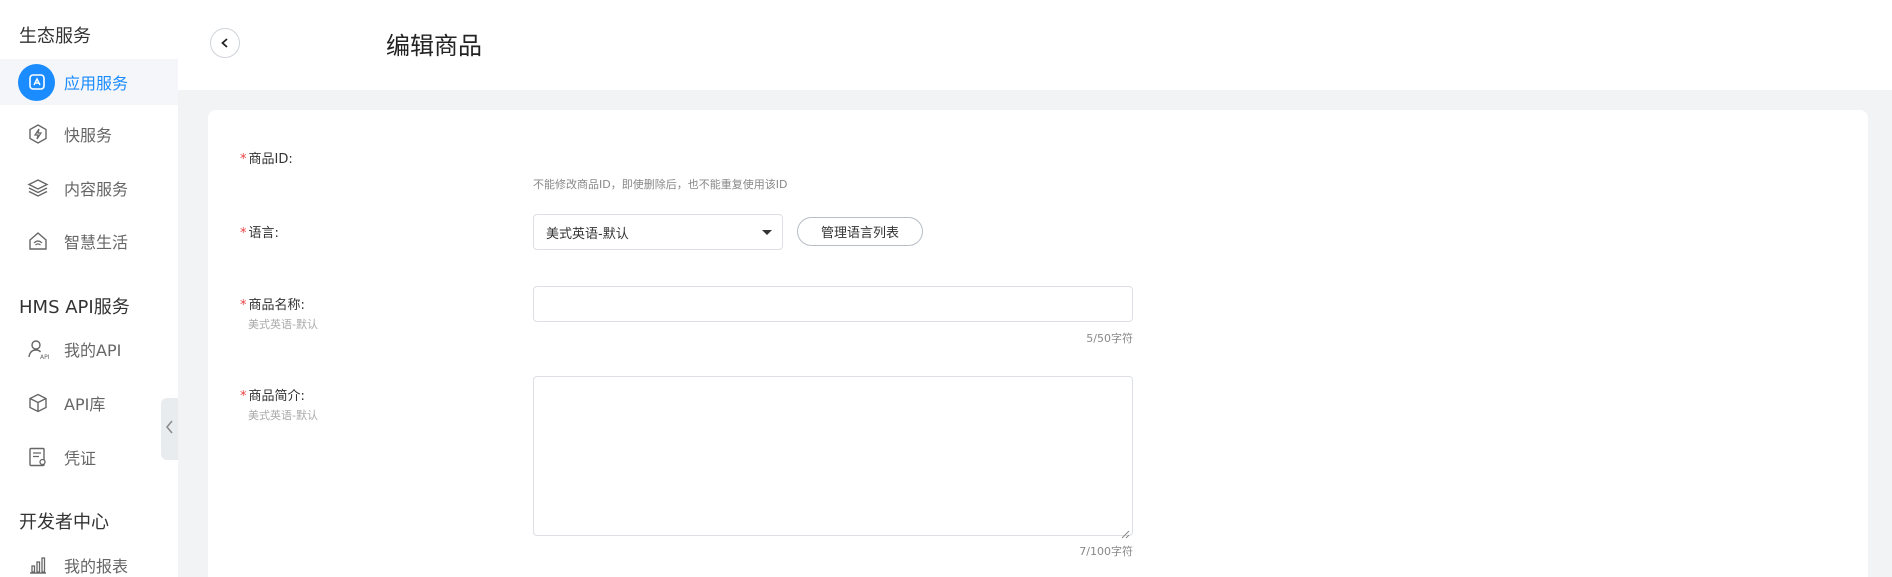  What do you see at coordinates (85, 404) in the screenshot?
I see `sidebar-item-label: API库` at bounding box center [85, 404].